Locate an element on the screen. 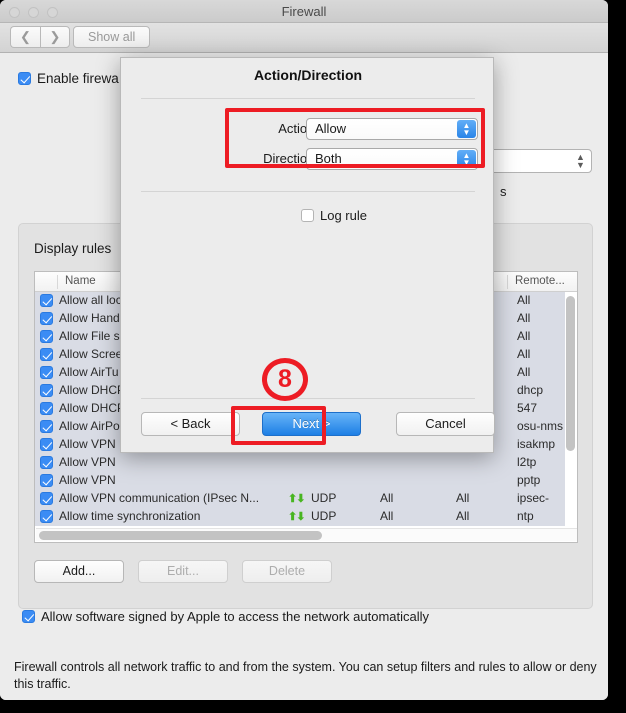  window-toolbar: ❮ ❯ Show all is located at coordinates (304, 38).